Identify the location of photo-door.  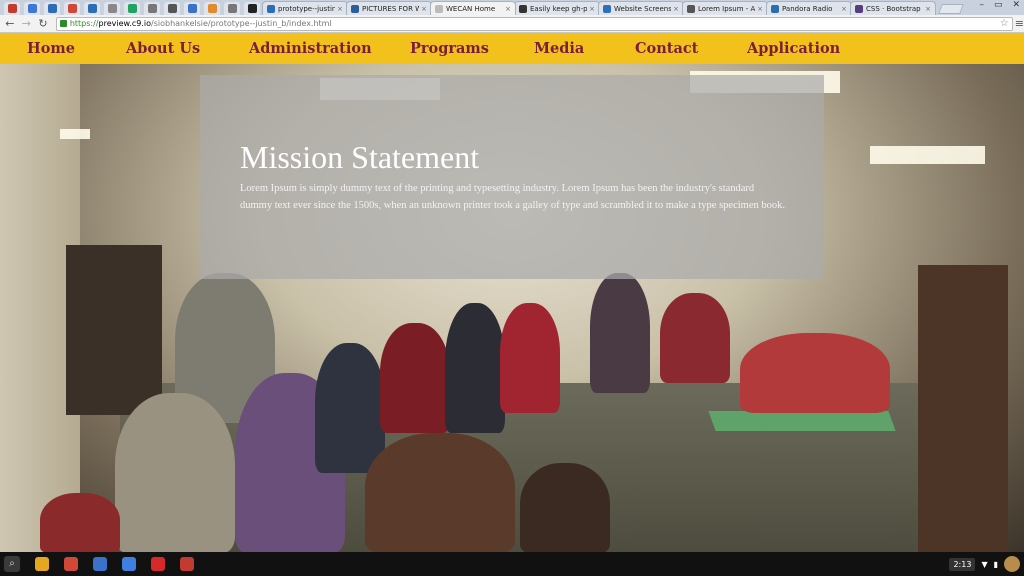
(963, 408).